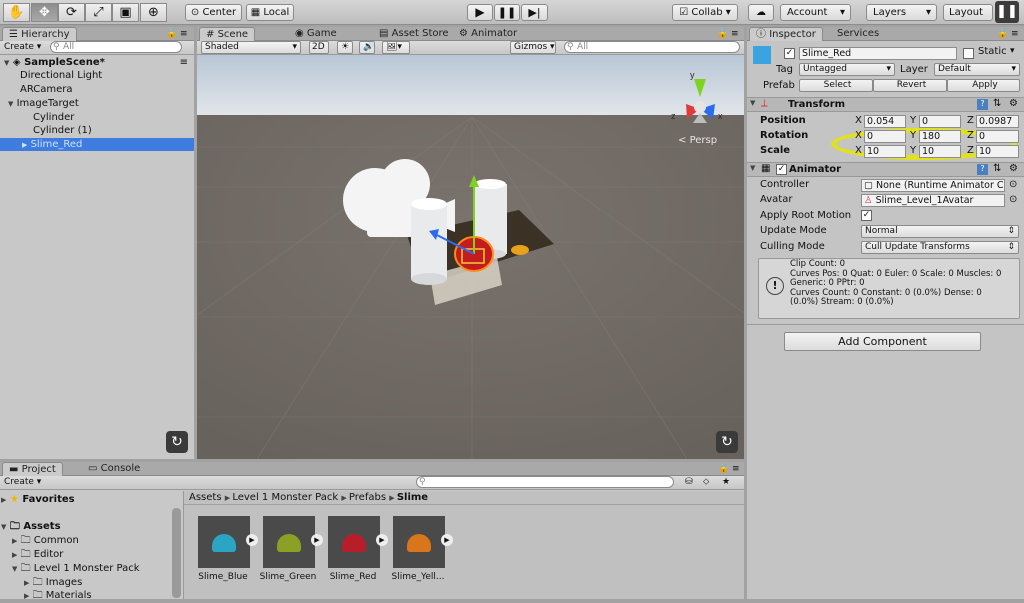  Describe the element at coordinates (940, 151) in the screenshot. I see `scale-y-field: 10` at that location.